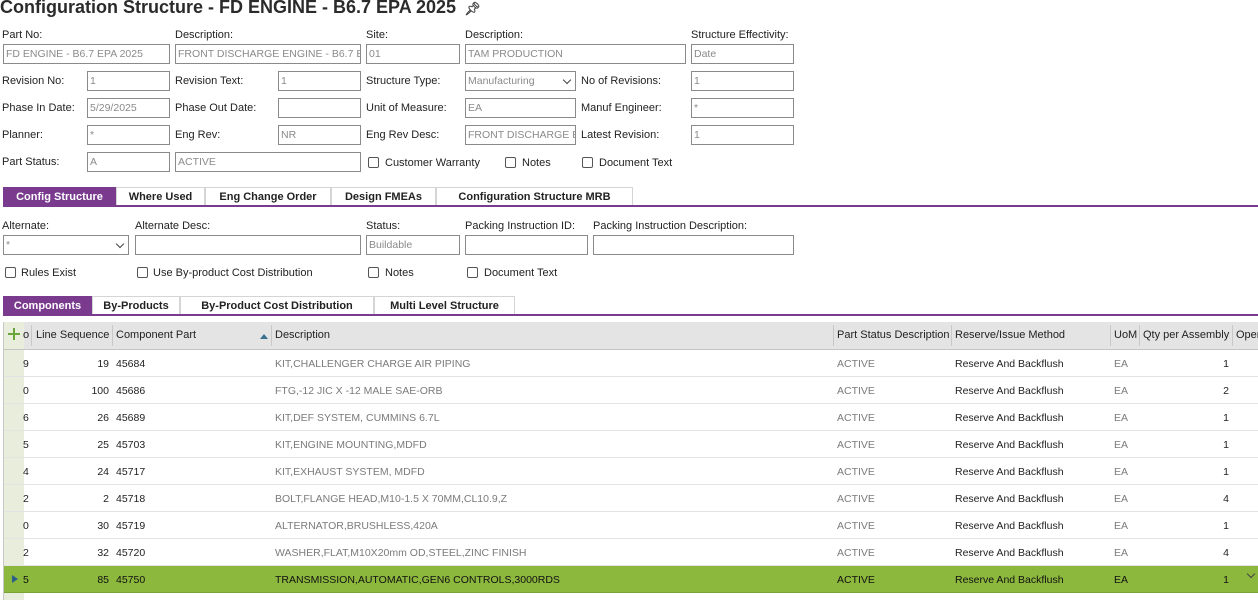 The width and height of the screenshot is (1258, 600). Describe the element at coordinates (319, 135) in the screenshot. I see `eng-rev-field: NR` at that location.